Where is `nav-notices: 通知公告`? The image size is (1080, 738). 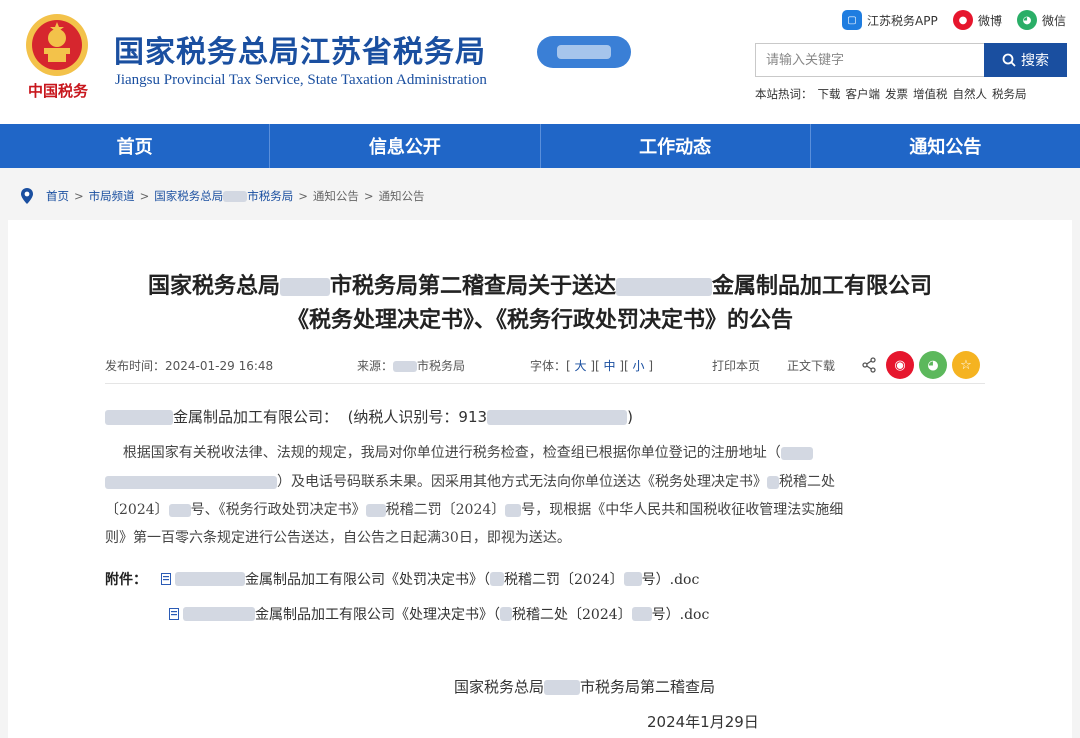 nav-notices: 通知公告 is located at coordinates (945, 146).